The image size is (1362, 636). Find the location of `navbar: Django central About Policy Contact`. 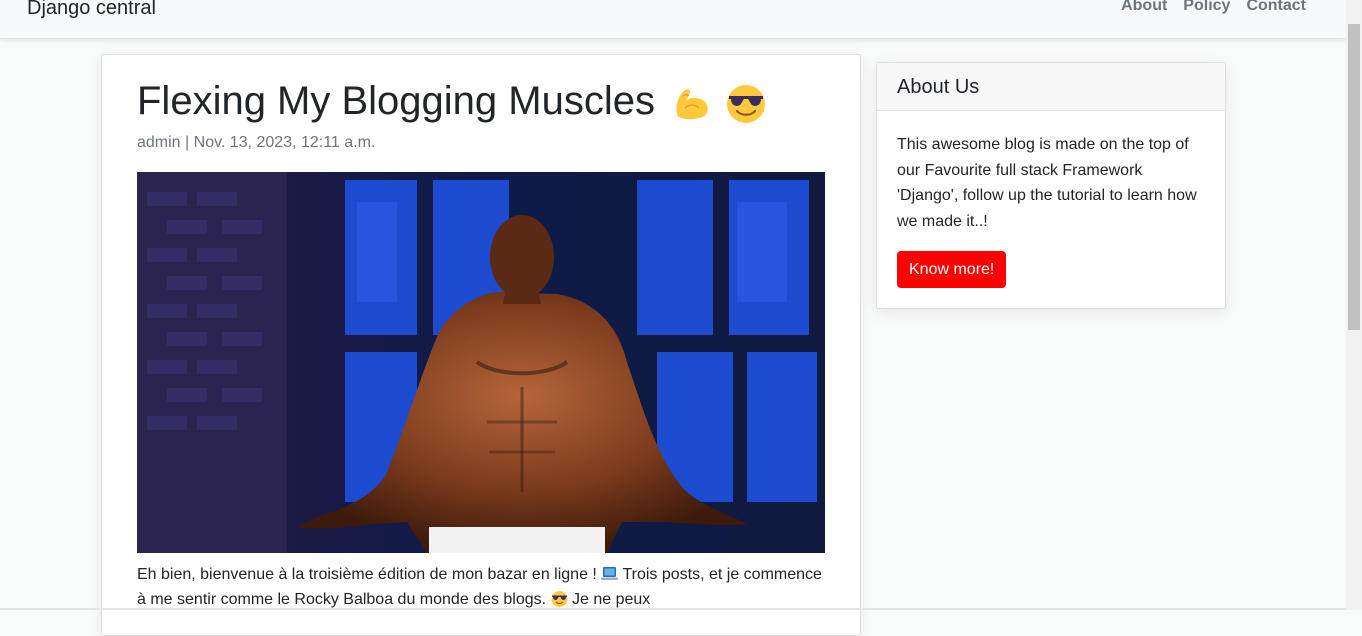

navbar: Django central About Policy Contact is located at coordinates (673, 19).